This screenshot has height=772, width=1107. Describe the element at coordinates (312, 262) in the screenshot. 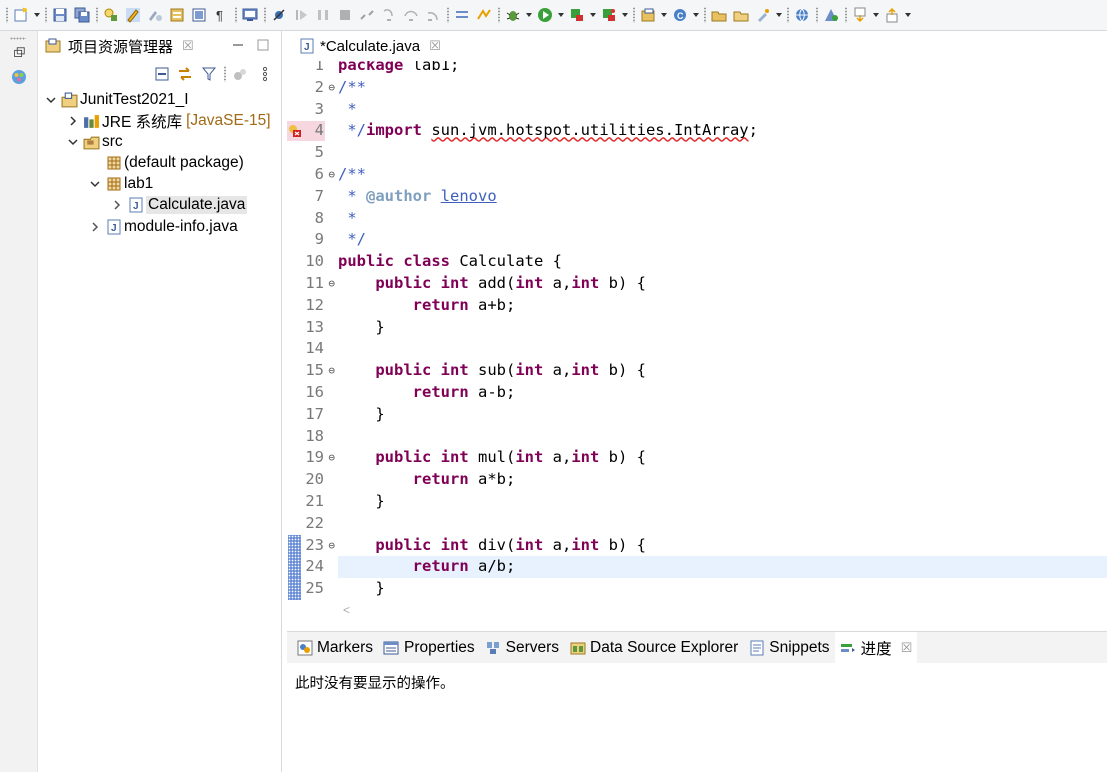

I see `line-gutter: 10` at that location.